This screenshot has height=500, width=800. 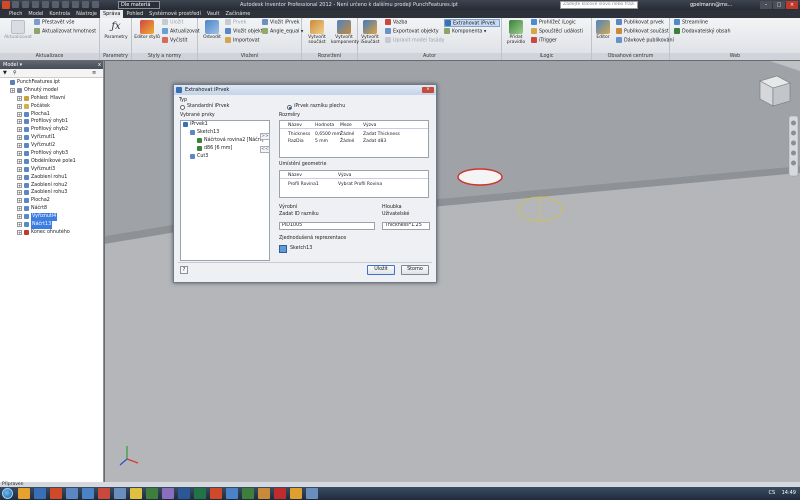 What do you see at coordinates (265, 136) in the screenshot?
I see `add-button: >>` at bounding box center [265, 136].